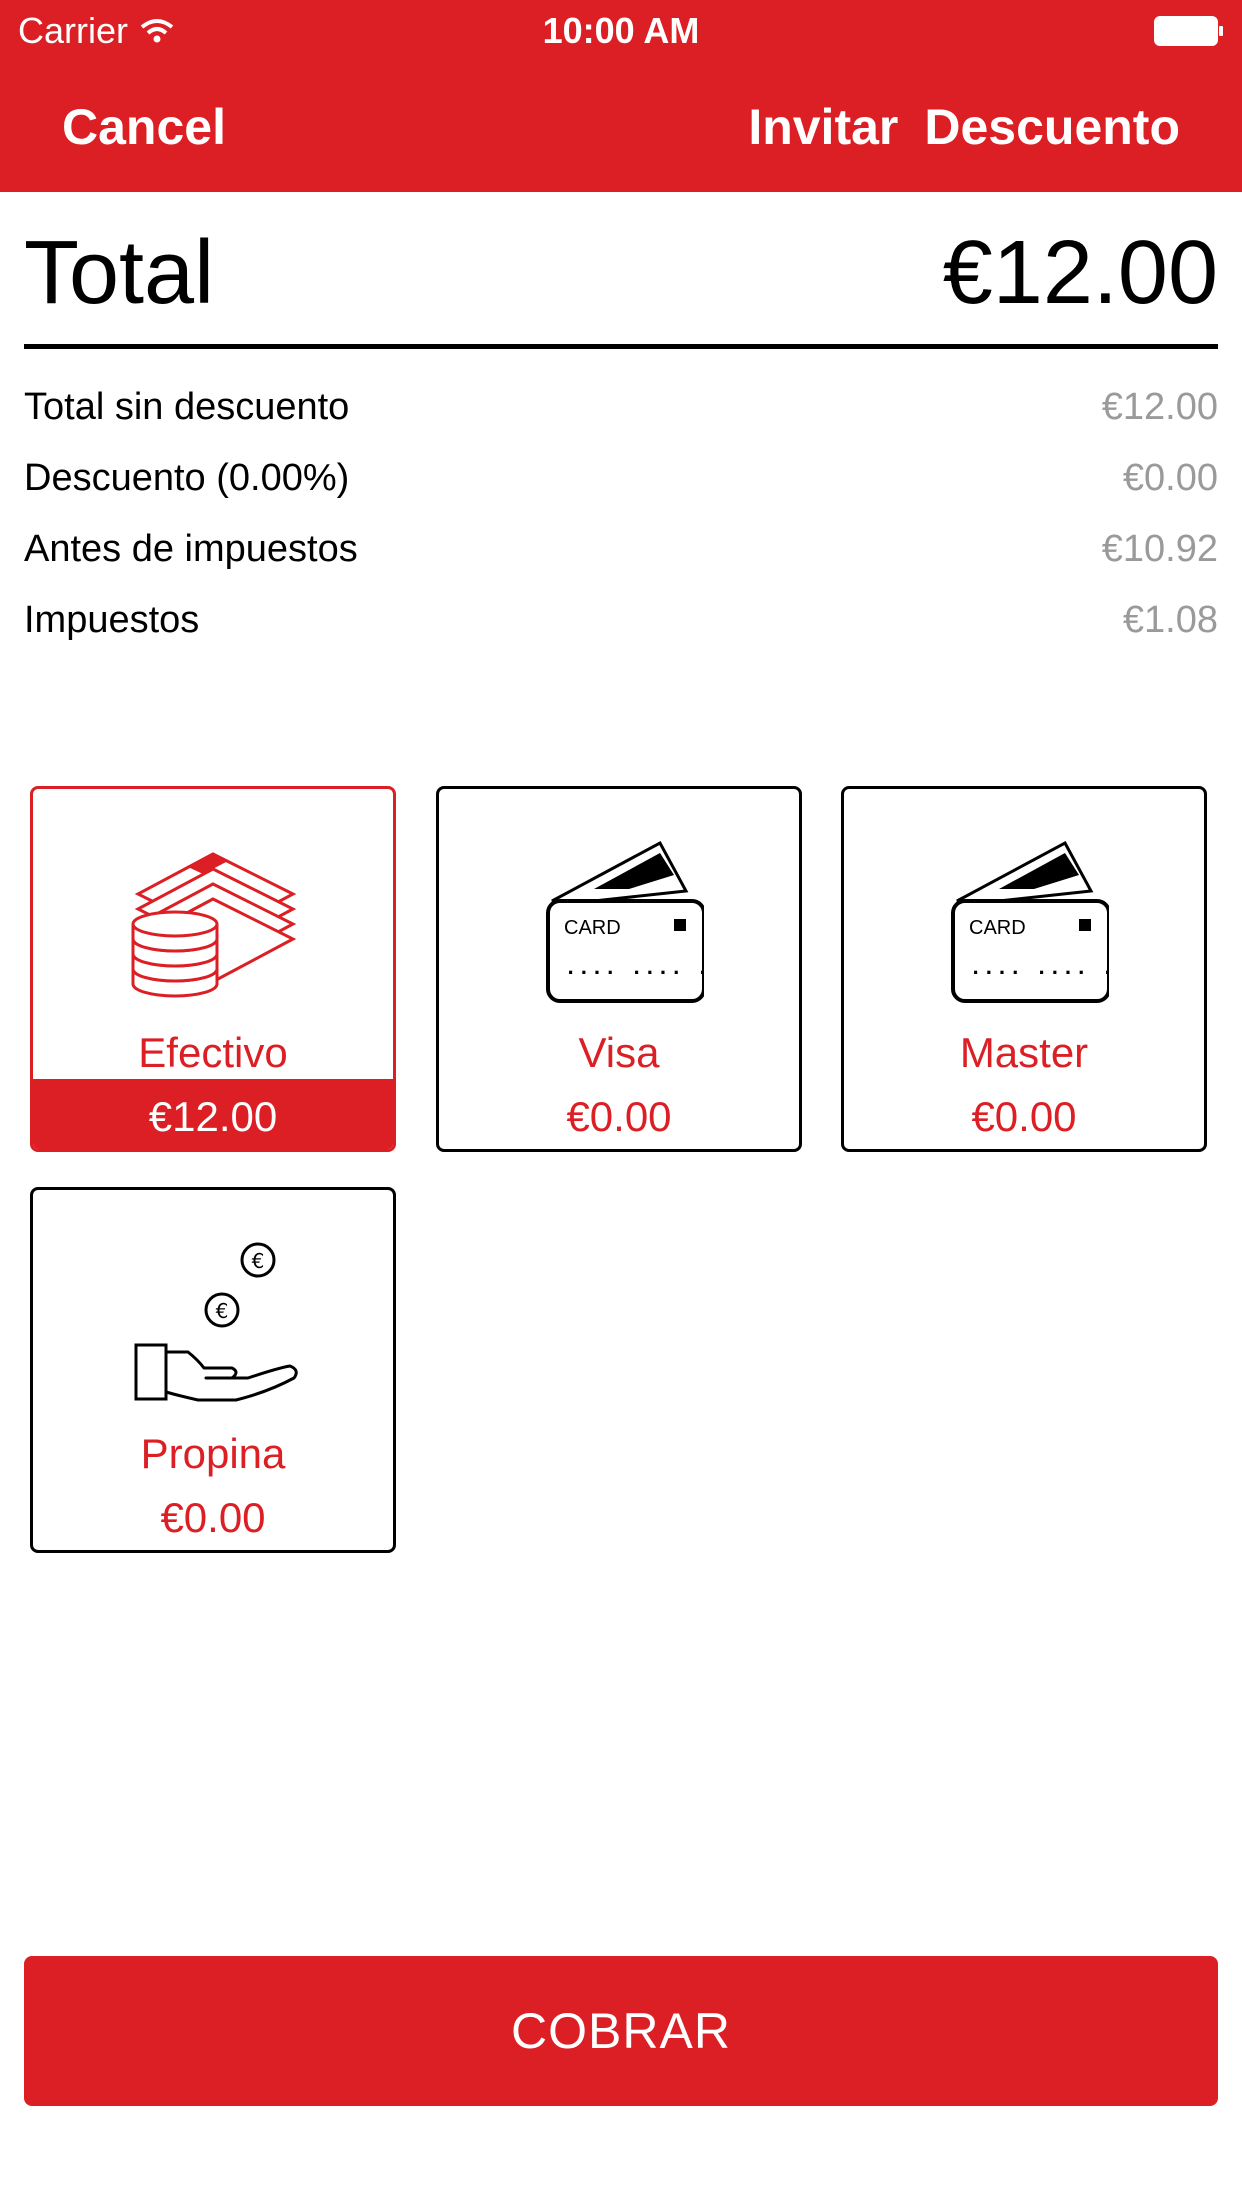 The height and width of the screenshot is (2208, 1242). Describe the element at coordinates (1188, 31) in the screenshot. I see `battery-icon` at that location.